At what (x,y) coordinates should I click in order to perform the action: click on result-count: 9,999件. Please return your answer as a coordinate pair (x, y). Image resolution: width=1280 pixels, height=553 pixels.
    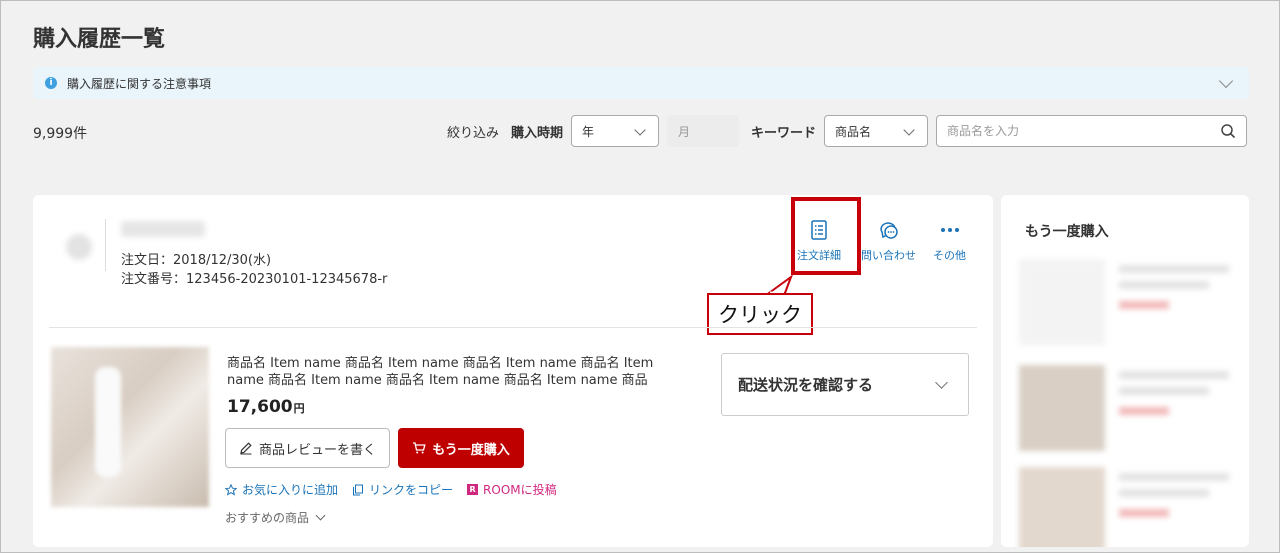
    Looking at the image, I should click on (60, 134).